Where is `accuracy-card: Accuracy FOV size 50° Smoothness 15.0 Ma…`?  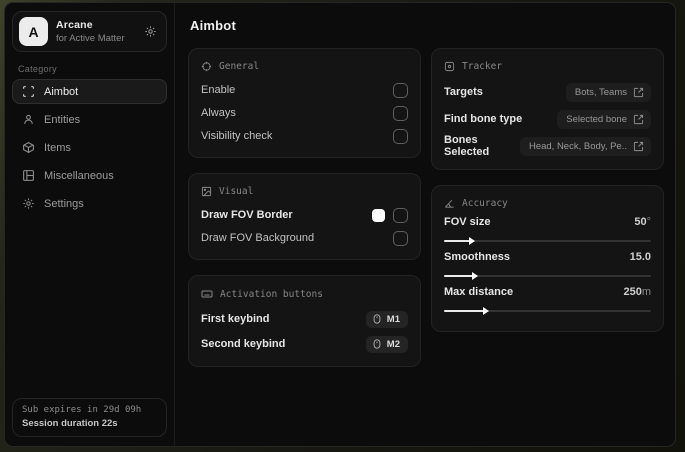 accuracy-card: Accuracy FOV size 50° Smoothness 15.0 Ma… is located at coordinates (547, 258).